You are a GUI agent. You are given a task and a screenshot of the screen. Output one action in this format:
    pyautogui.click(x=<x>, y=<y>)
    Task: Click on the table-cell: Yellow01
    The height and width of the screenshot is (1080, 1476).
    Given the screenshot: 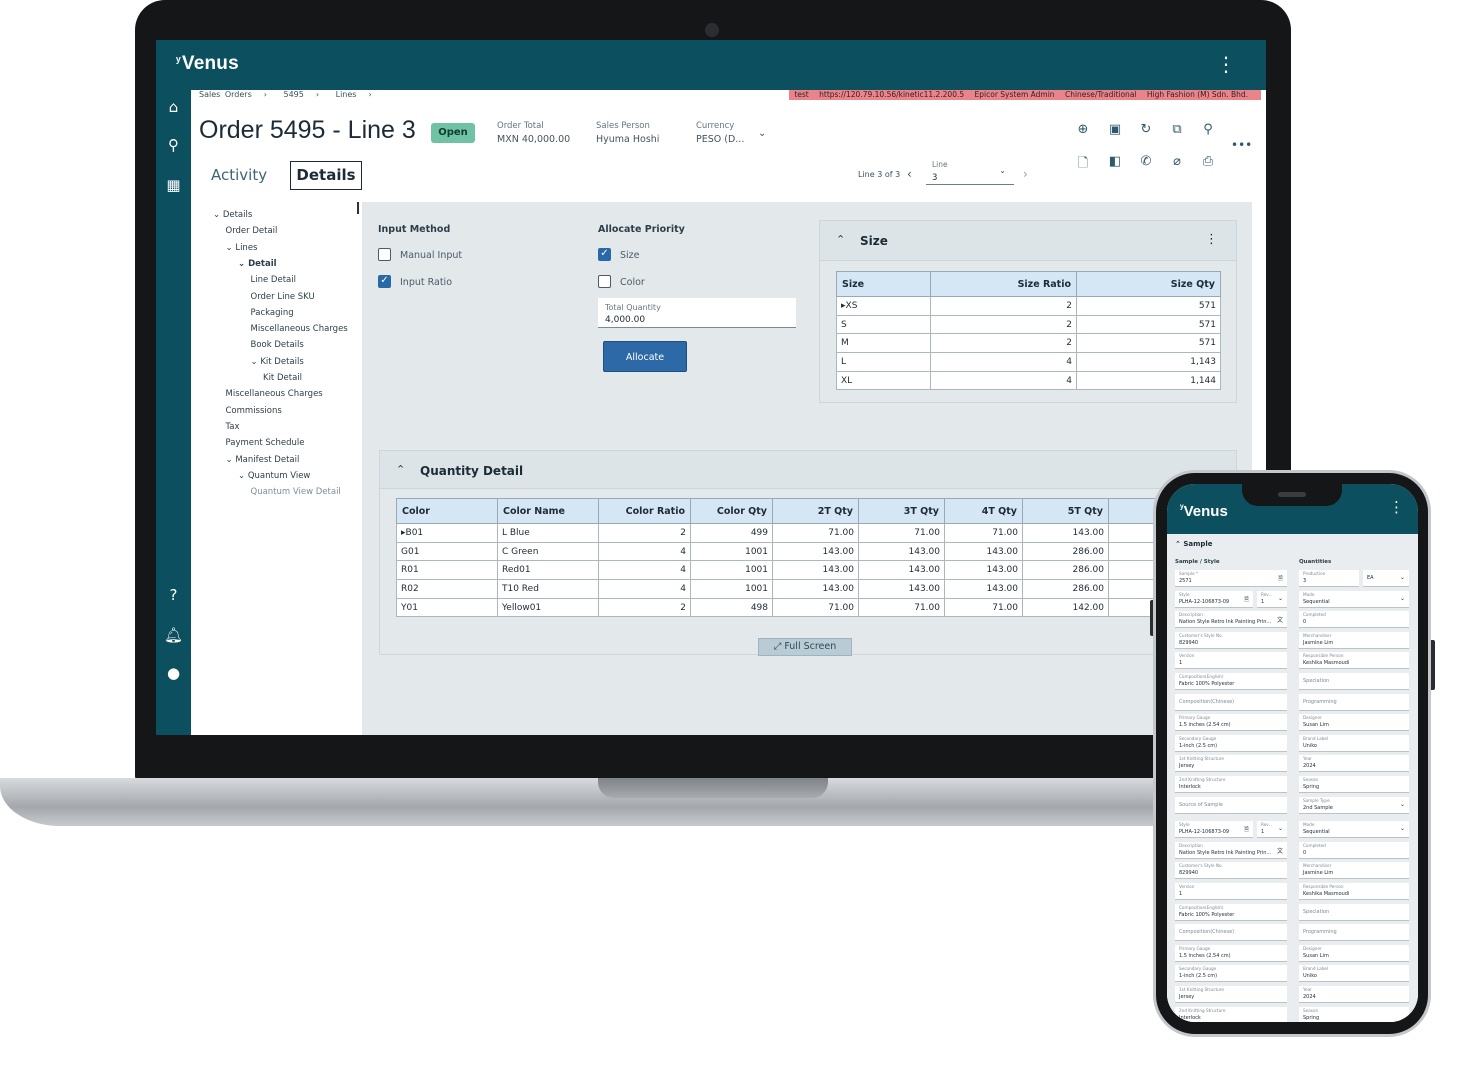 What is the action you would take?
    pyautogui.click(x=548, y=607)
    